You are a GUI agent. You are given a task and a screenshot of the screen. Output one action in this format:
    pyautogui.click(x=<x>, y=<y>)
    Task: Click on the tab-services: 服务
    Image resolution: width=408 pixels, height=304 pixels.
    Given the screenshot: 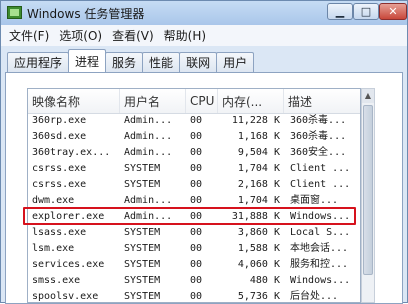 What is the action you would take?
    pyautogui.click(x=124, y=62)
    